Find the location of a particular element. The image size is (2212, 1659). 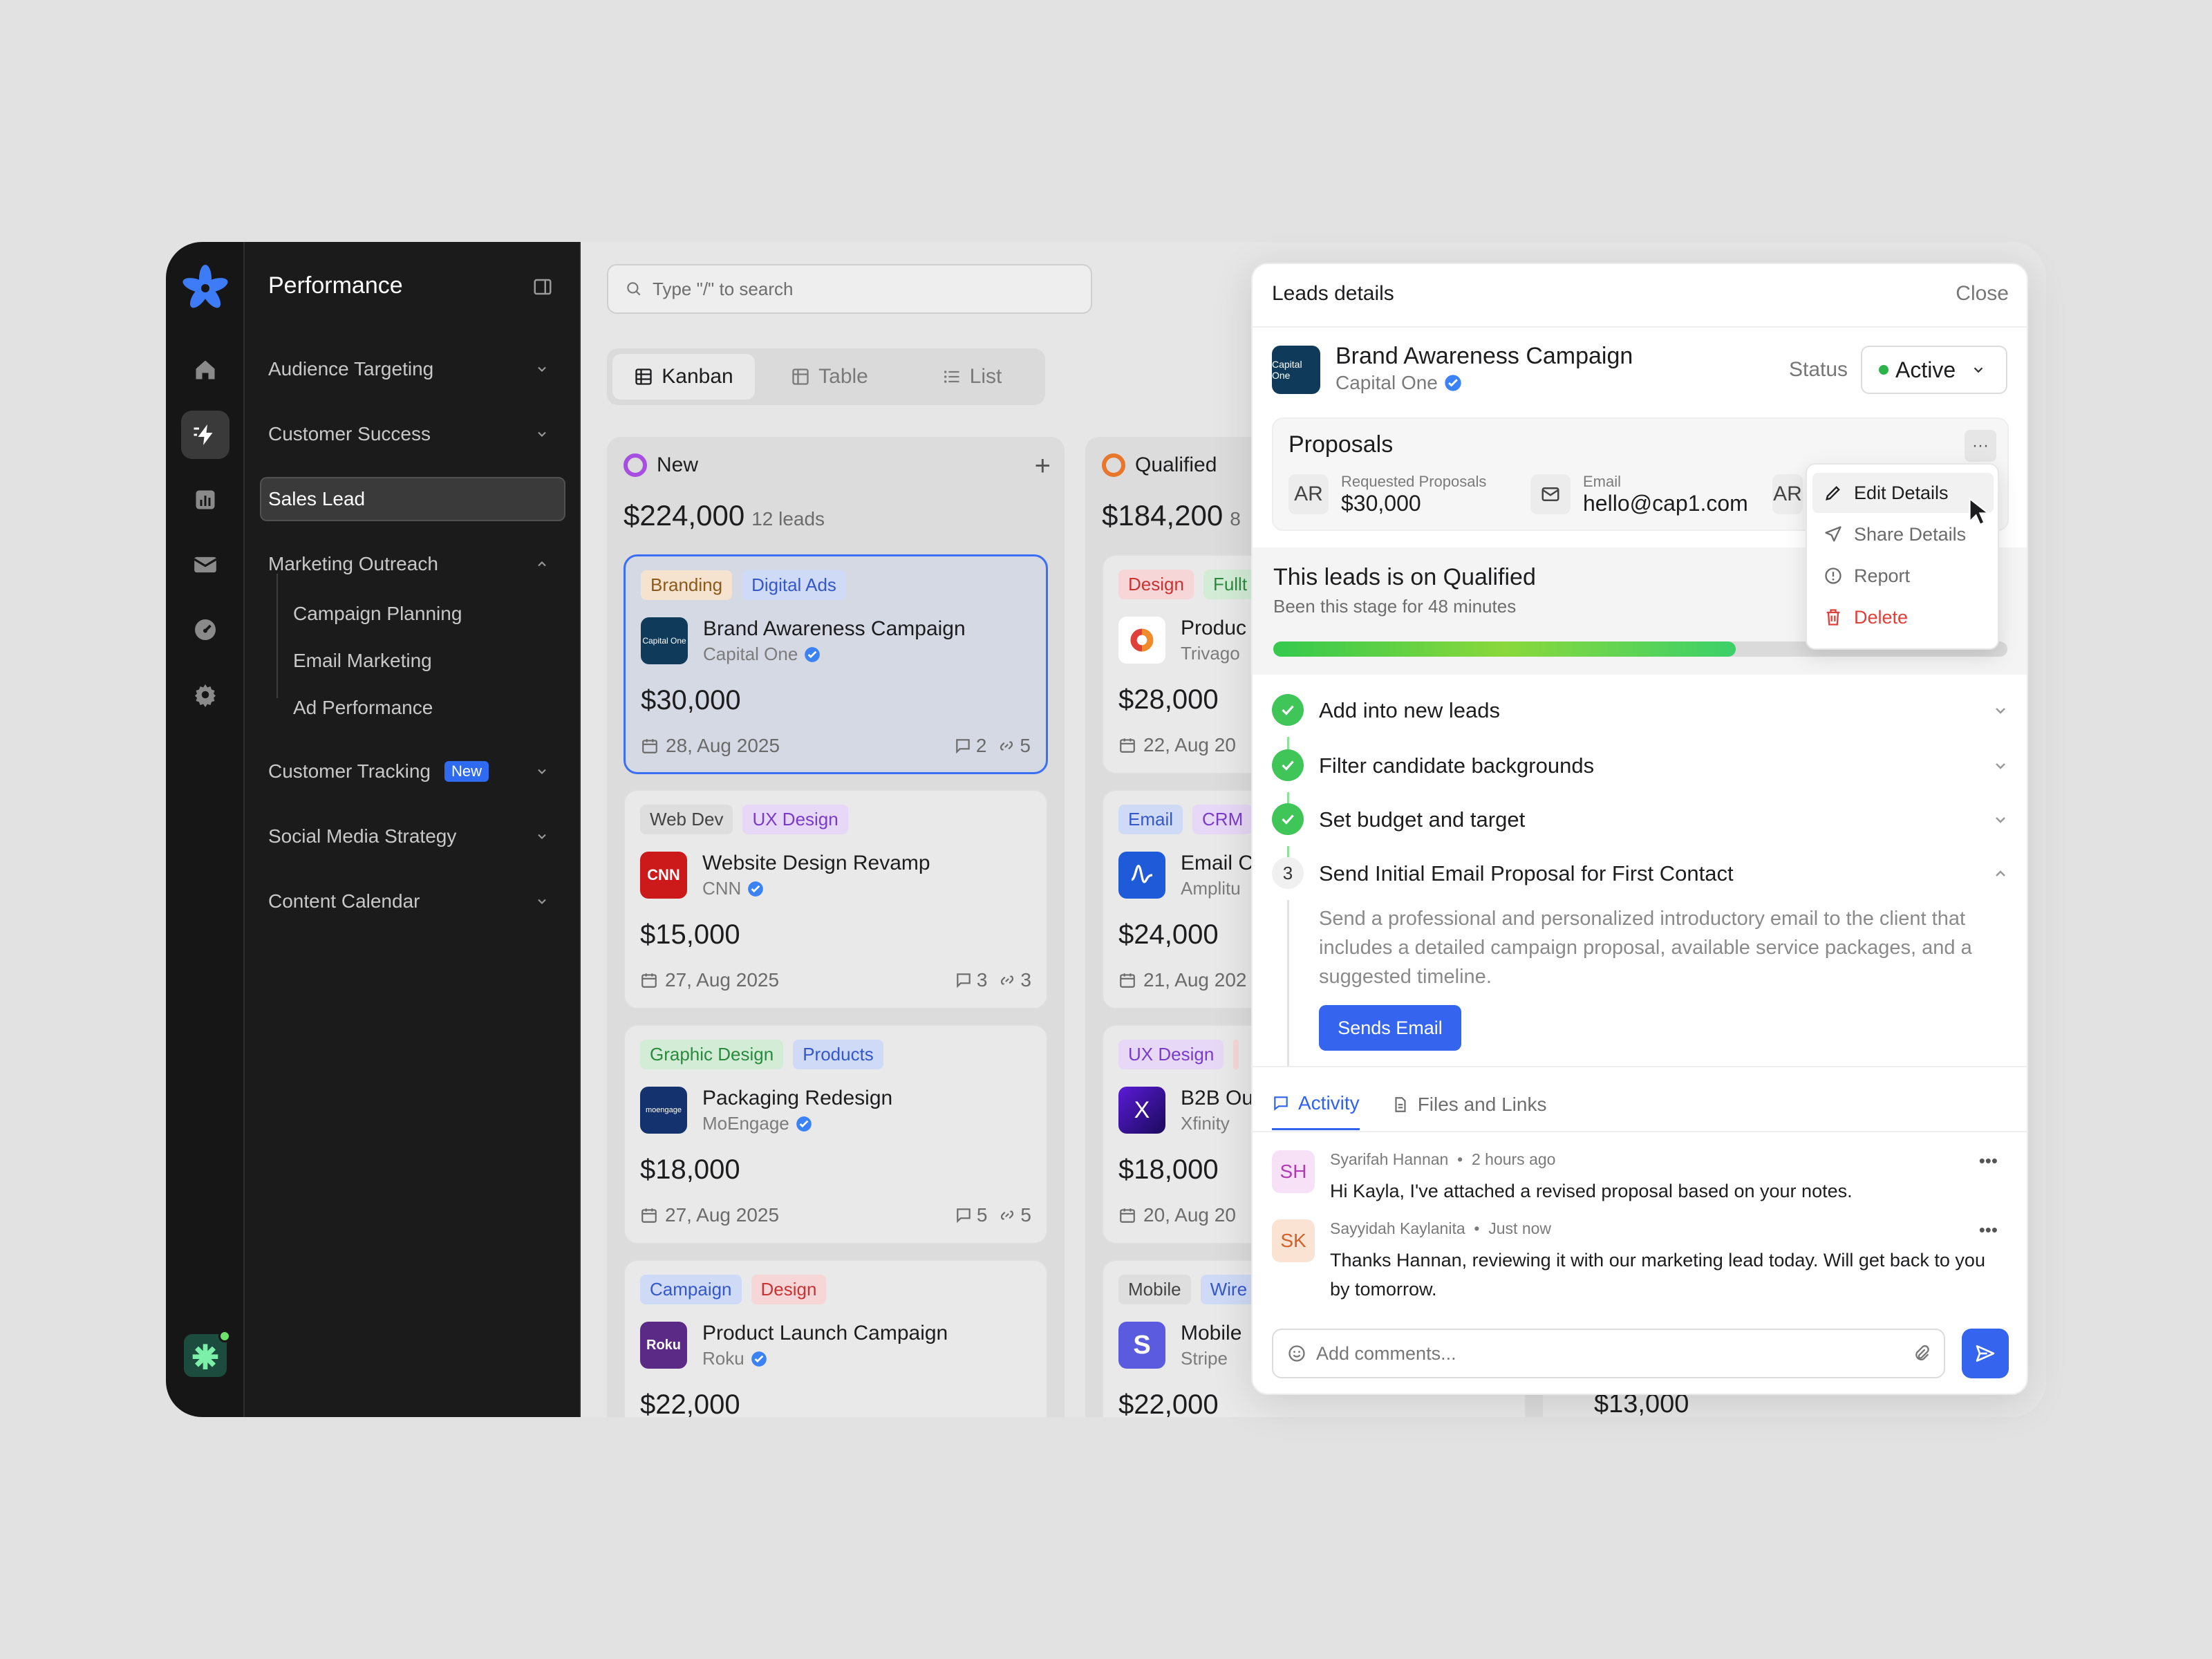

check-circle-icon is located at coordinates (1288, 819).